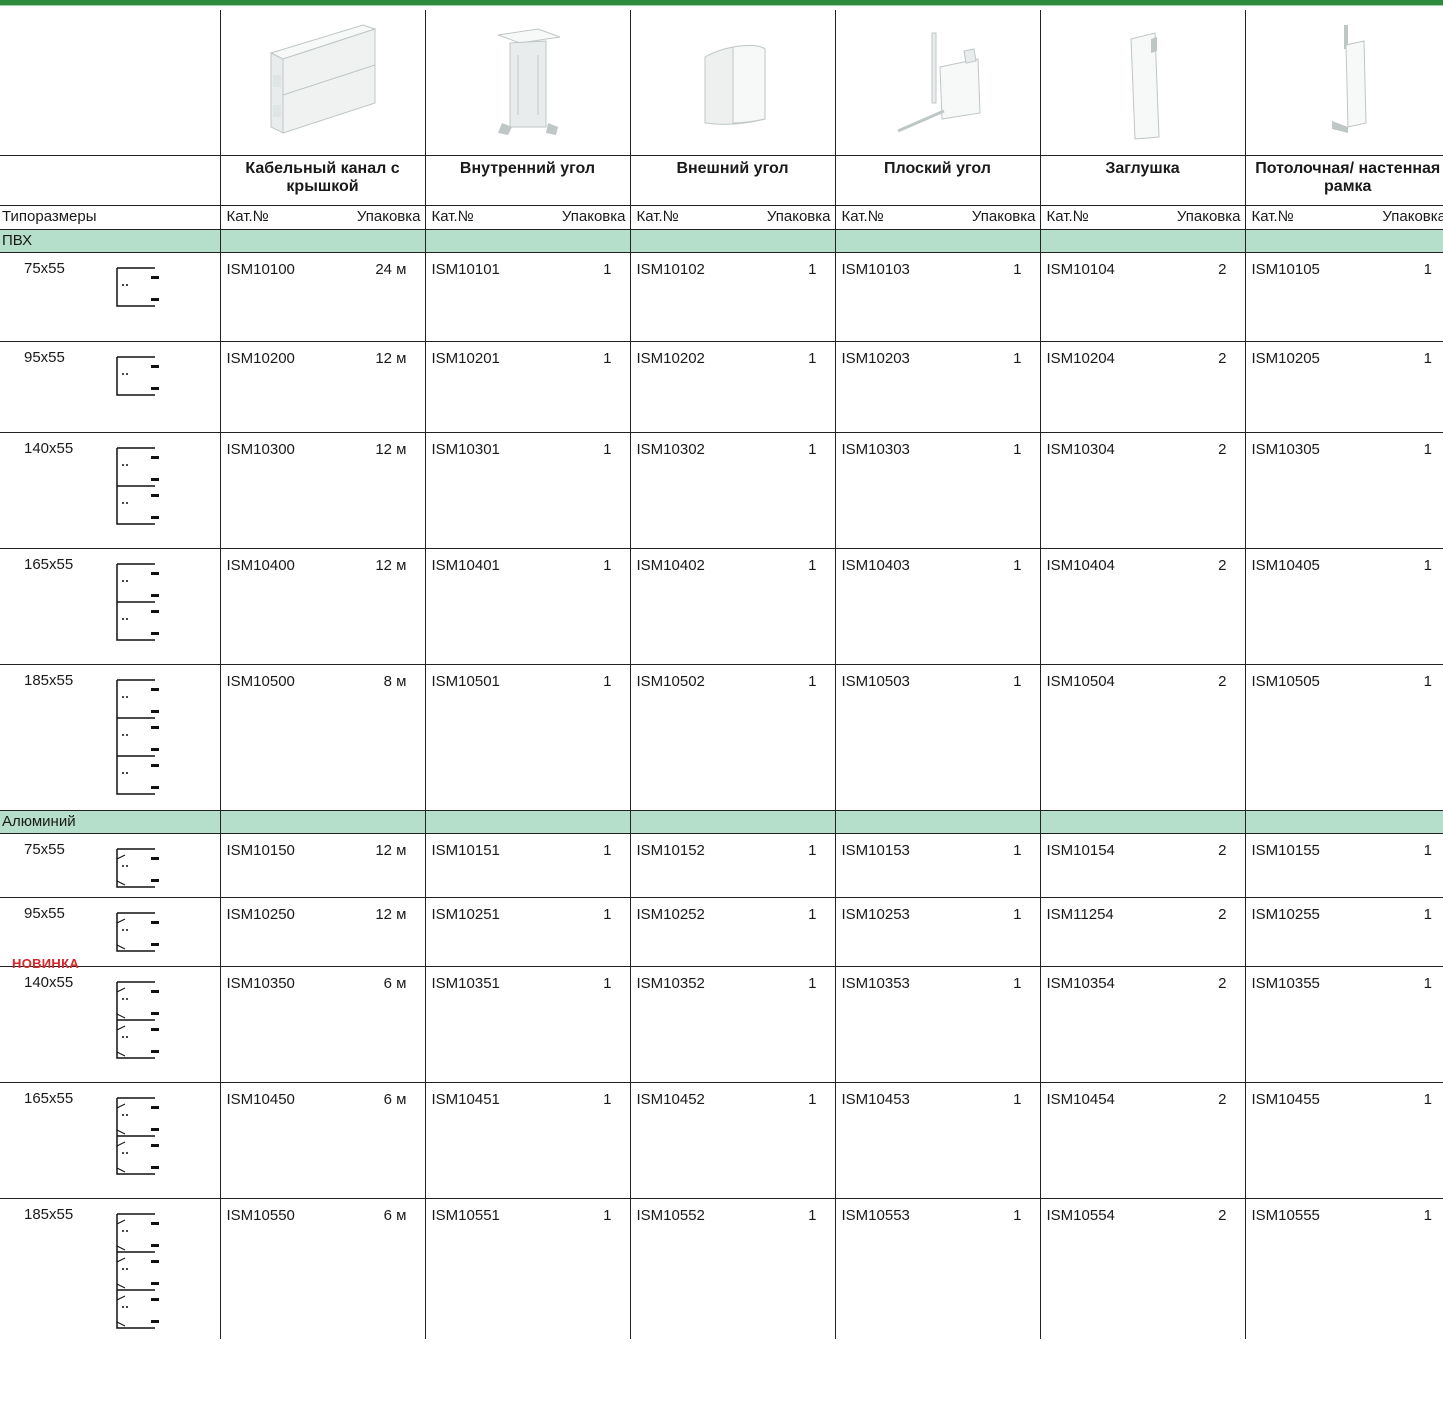 This screenshot has height=1422, width=1443. I want to click on product-title: Внутренний угол, so click(527, 180).